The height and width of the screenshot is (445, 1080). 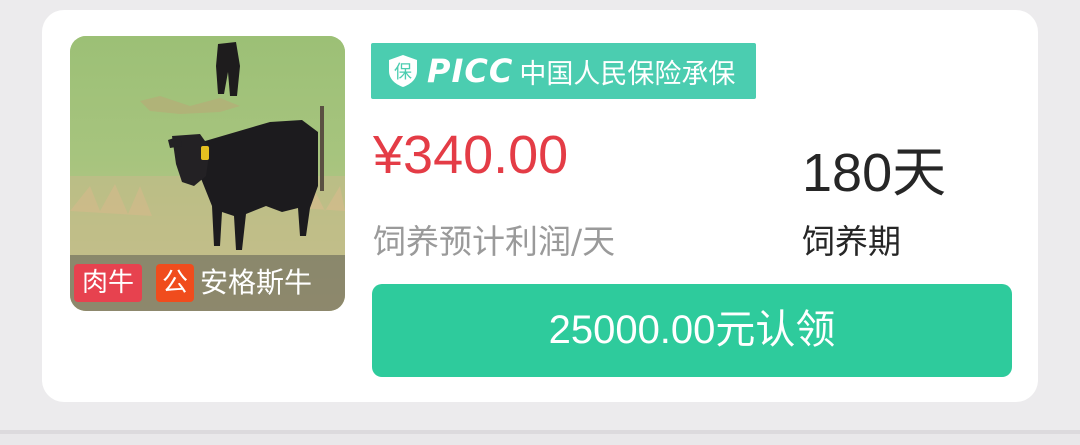 I want to click on daily-profit-value: ¥340.00, so click(x=471, y=155).